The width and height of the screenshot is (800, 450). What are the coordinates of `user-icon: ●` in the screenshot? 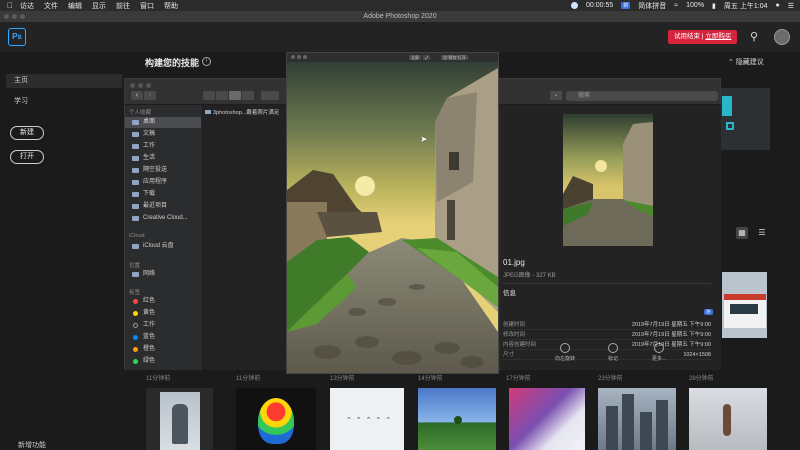 It's located at (777, 5).